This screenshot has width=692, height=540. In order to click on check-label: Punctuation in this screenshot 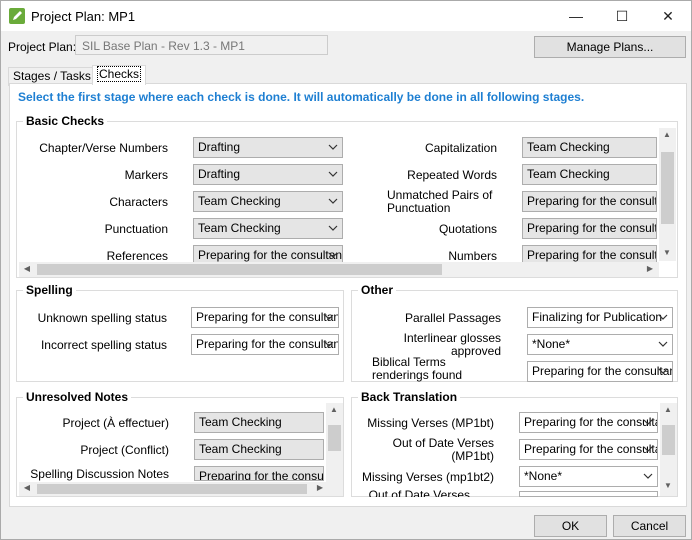, I will do `click(136, 228)`.